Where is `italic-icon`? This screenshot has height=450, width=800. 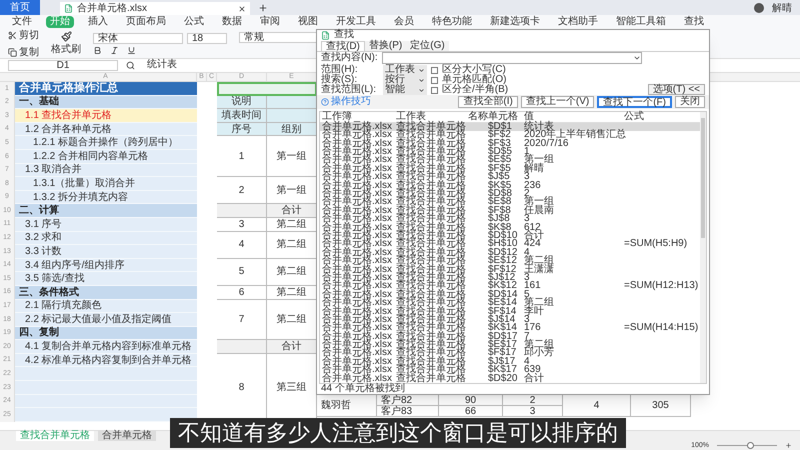 italic-icon is located at coordinates (114, 50).